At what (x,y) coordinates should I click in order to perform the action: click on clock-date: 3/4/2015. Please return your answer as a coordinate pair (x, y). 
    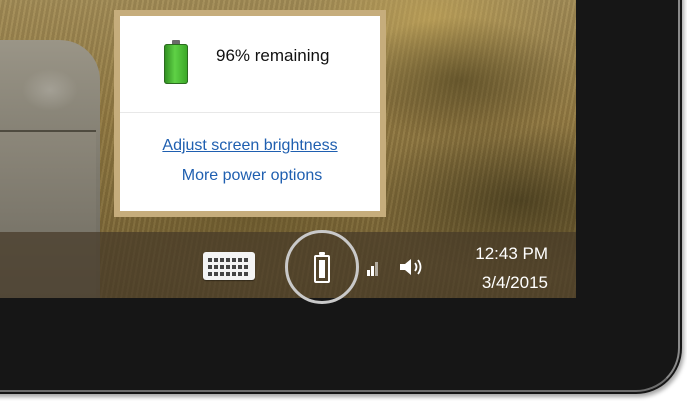
    Looking at the image, I should click on (514, 282).